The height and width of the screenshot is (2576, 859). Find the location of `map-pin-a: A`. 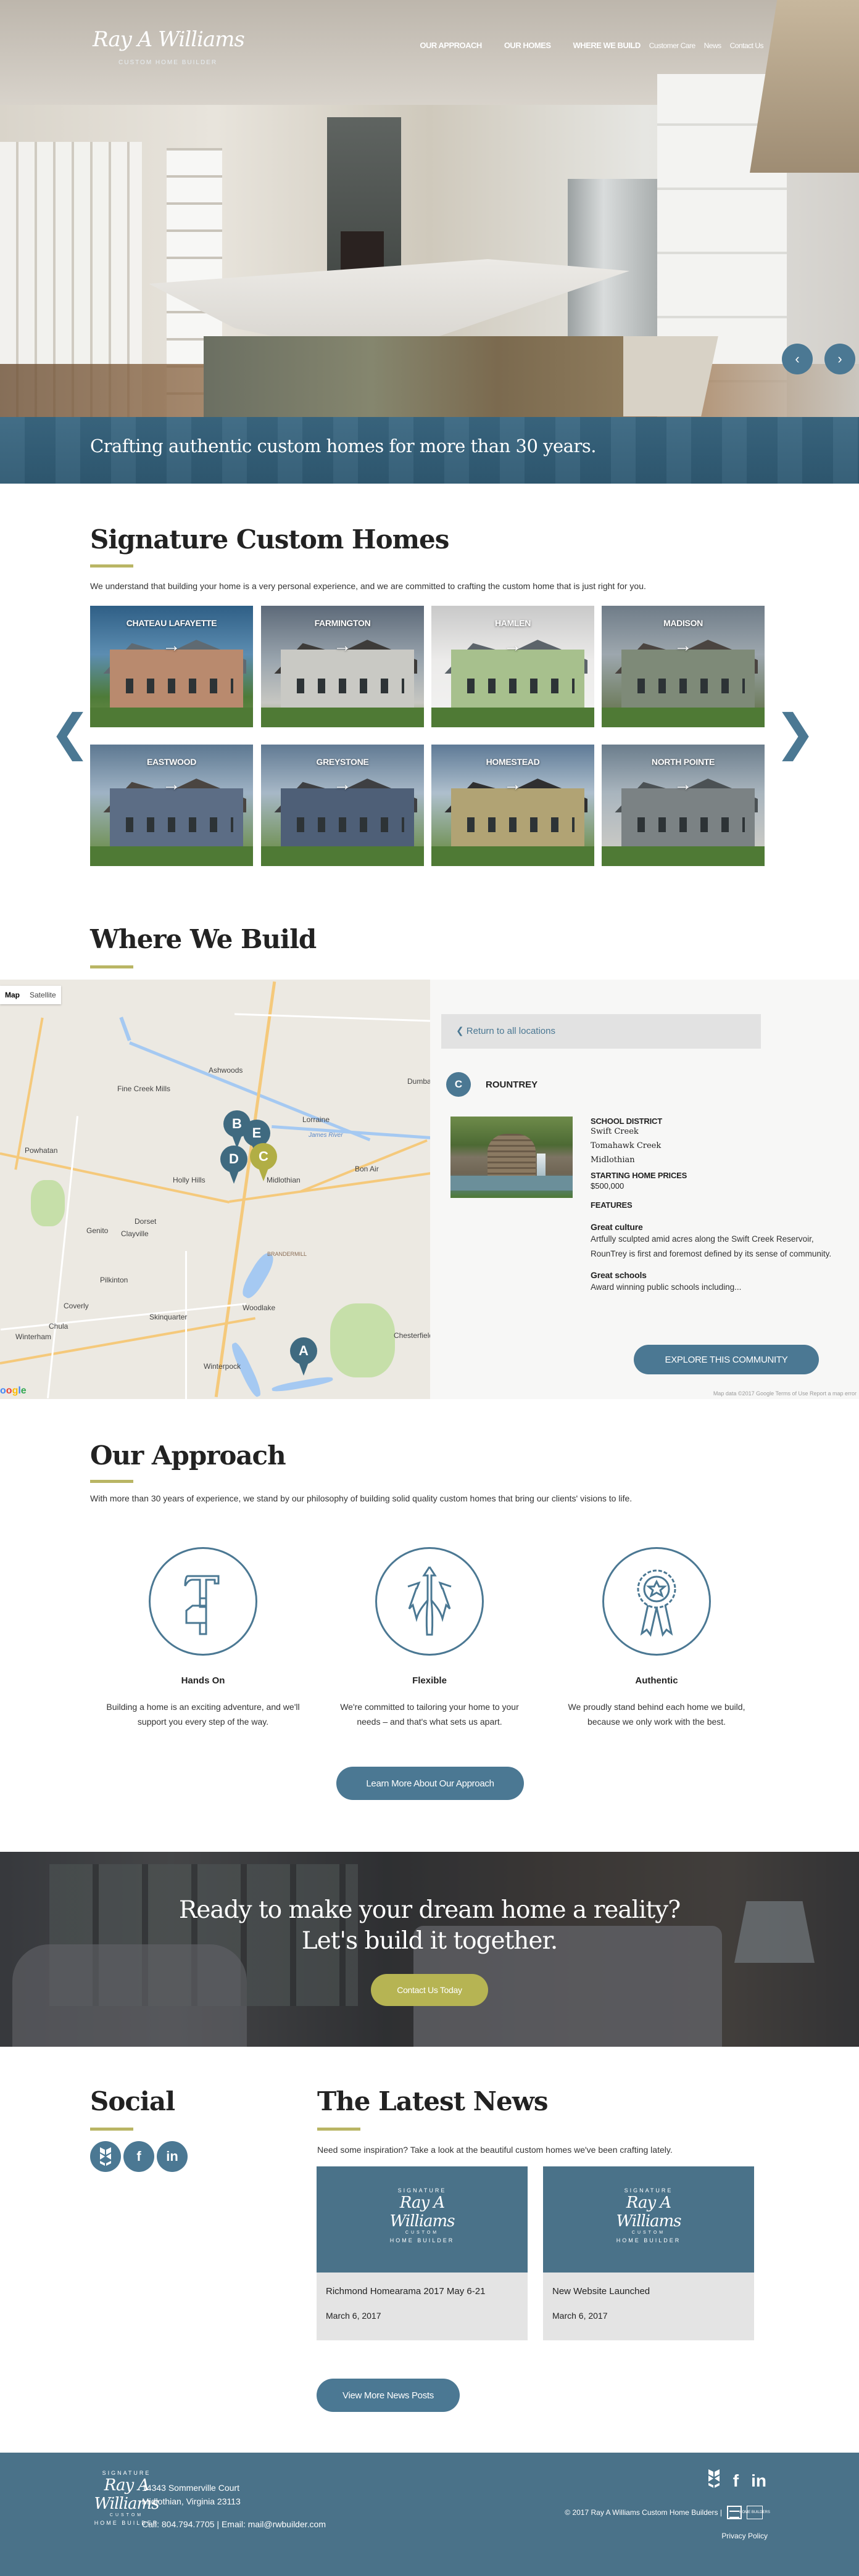

map-pin-a: A is located at coordinates (304, 1356).